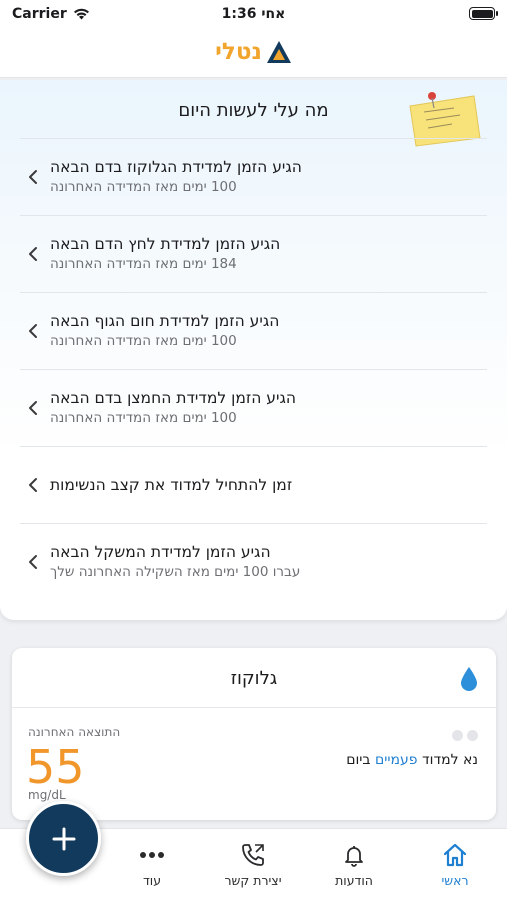 The height and width of the screenshot is (900, 507). I want to click on app-logo: נטלי, so click(253, 52).